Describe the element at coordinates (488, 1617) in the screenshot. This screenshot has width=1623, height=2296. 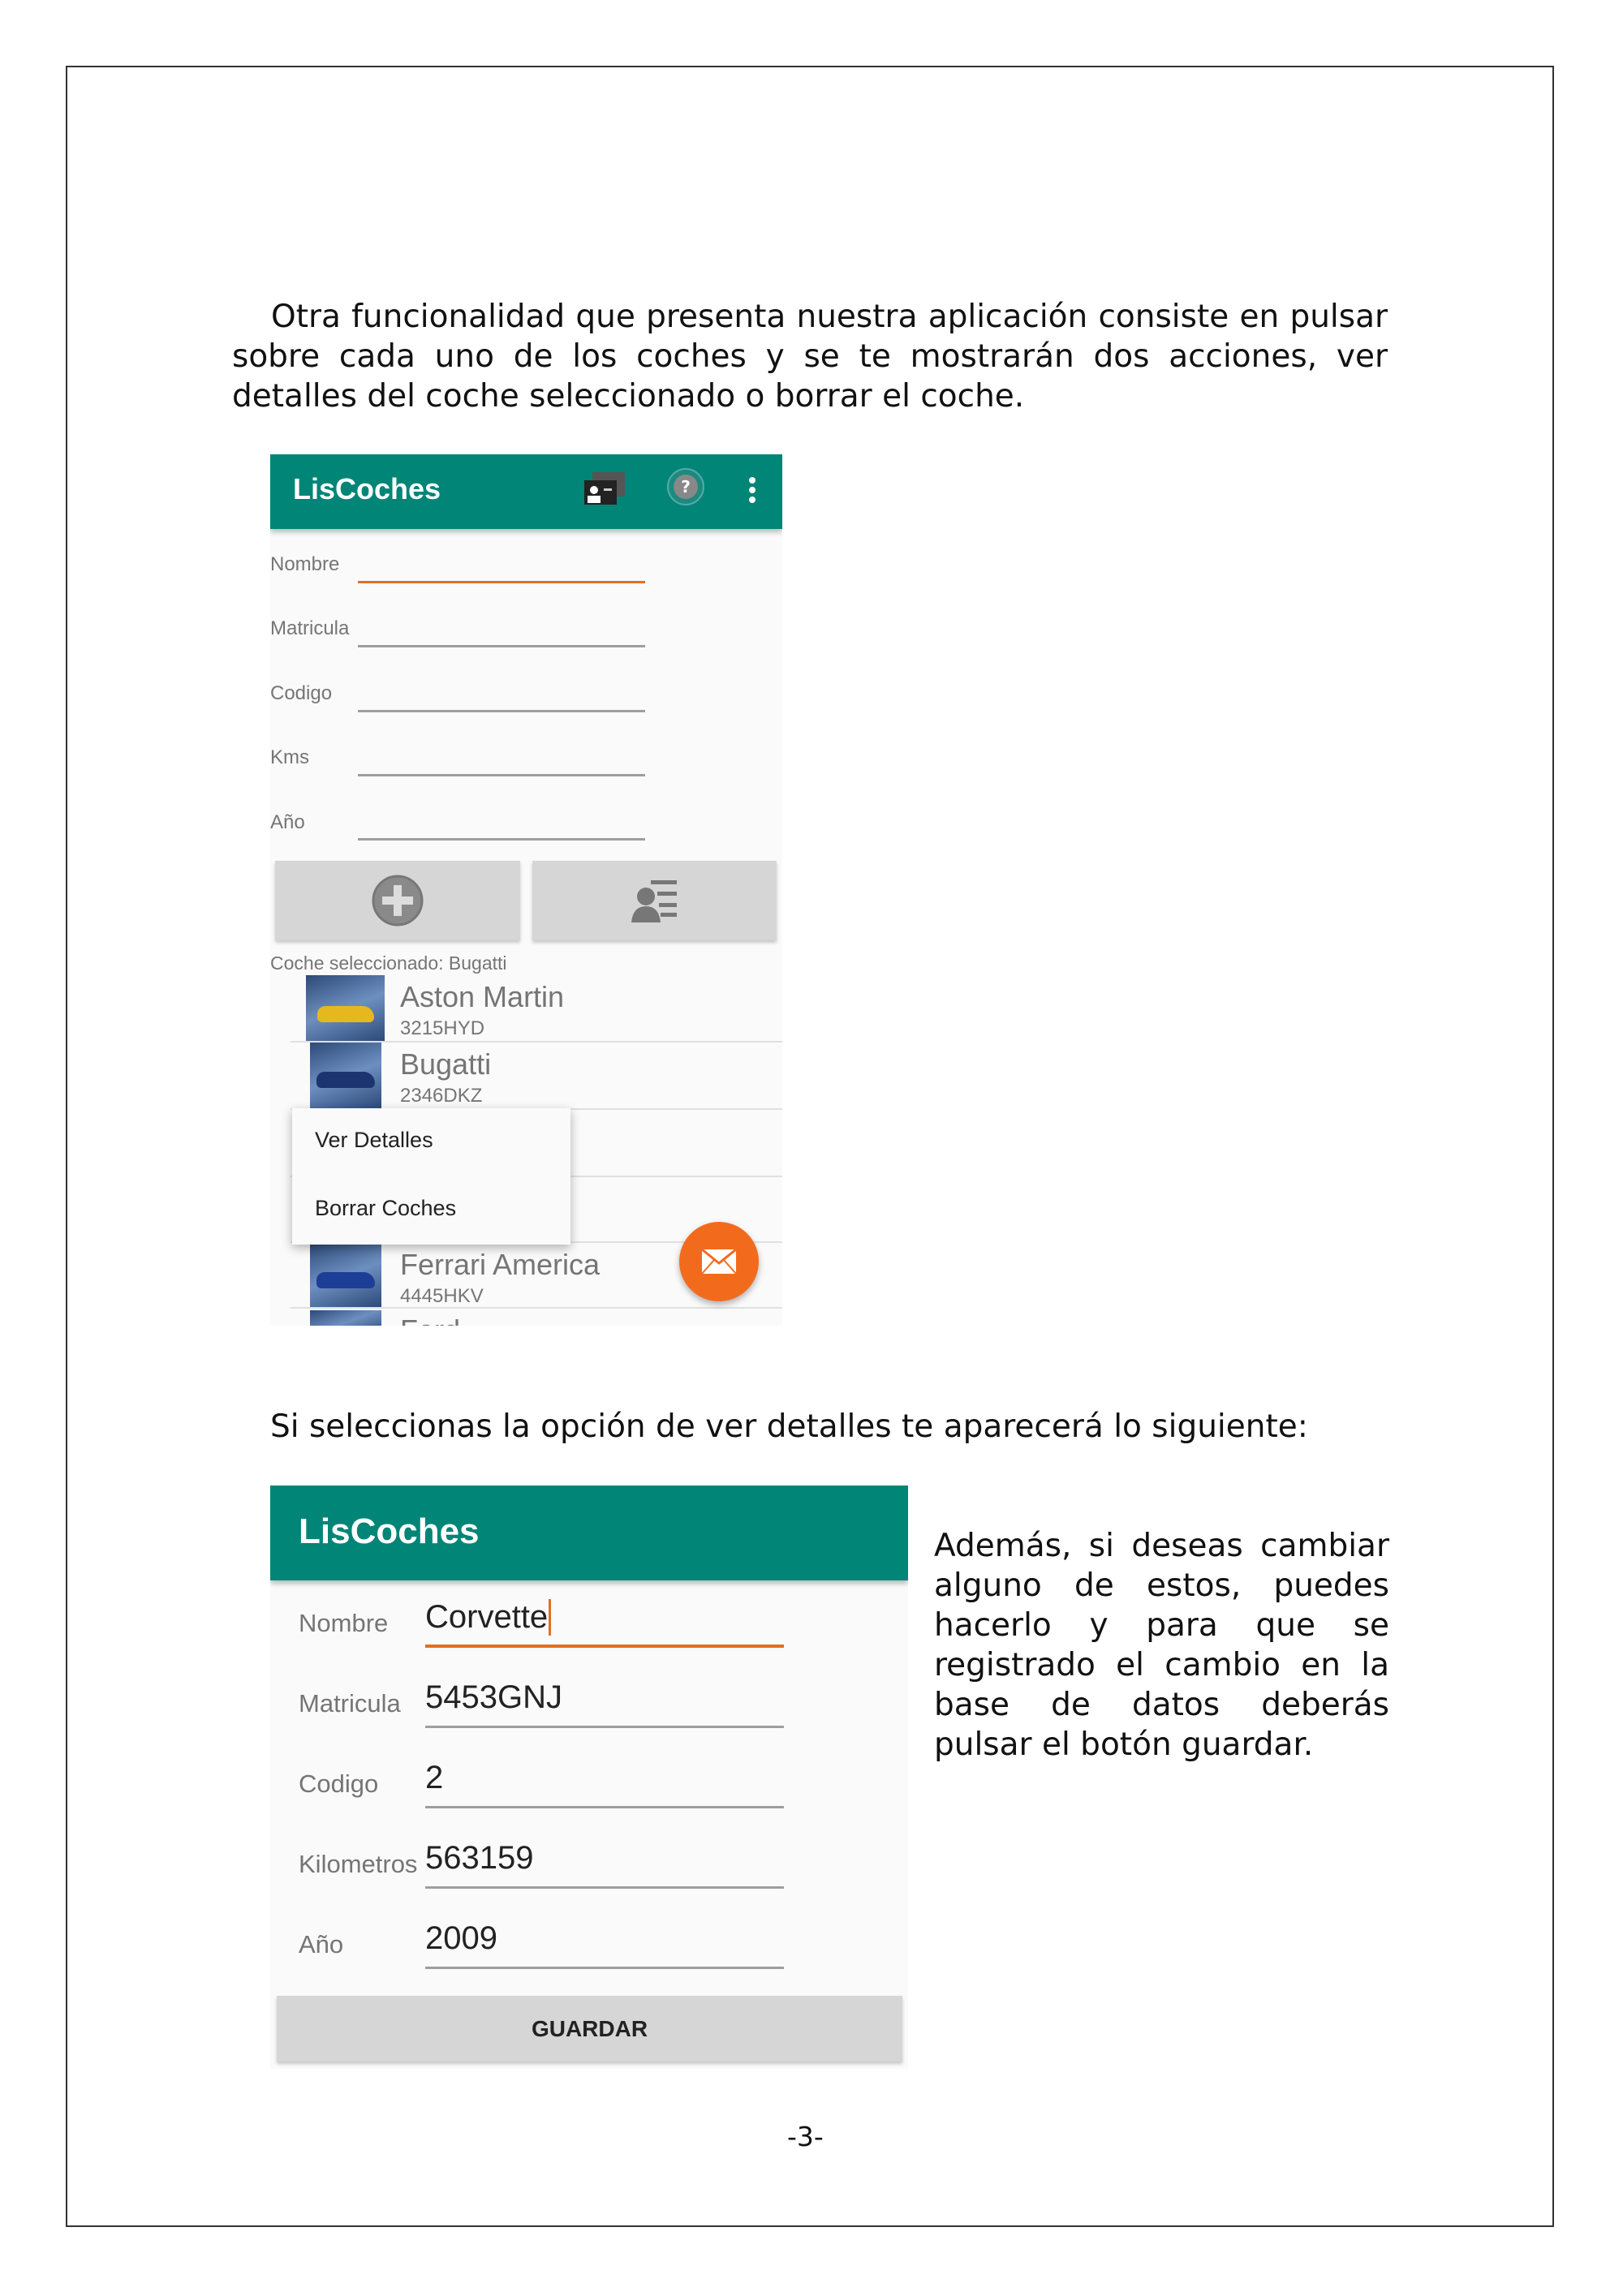
I see `nombre-input-value: Corvette` at that location.